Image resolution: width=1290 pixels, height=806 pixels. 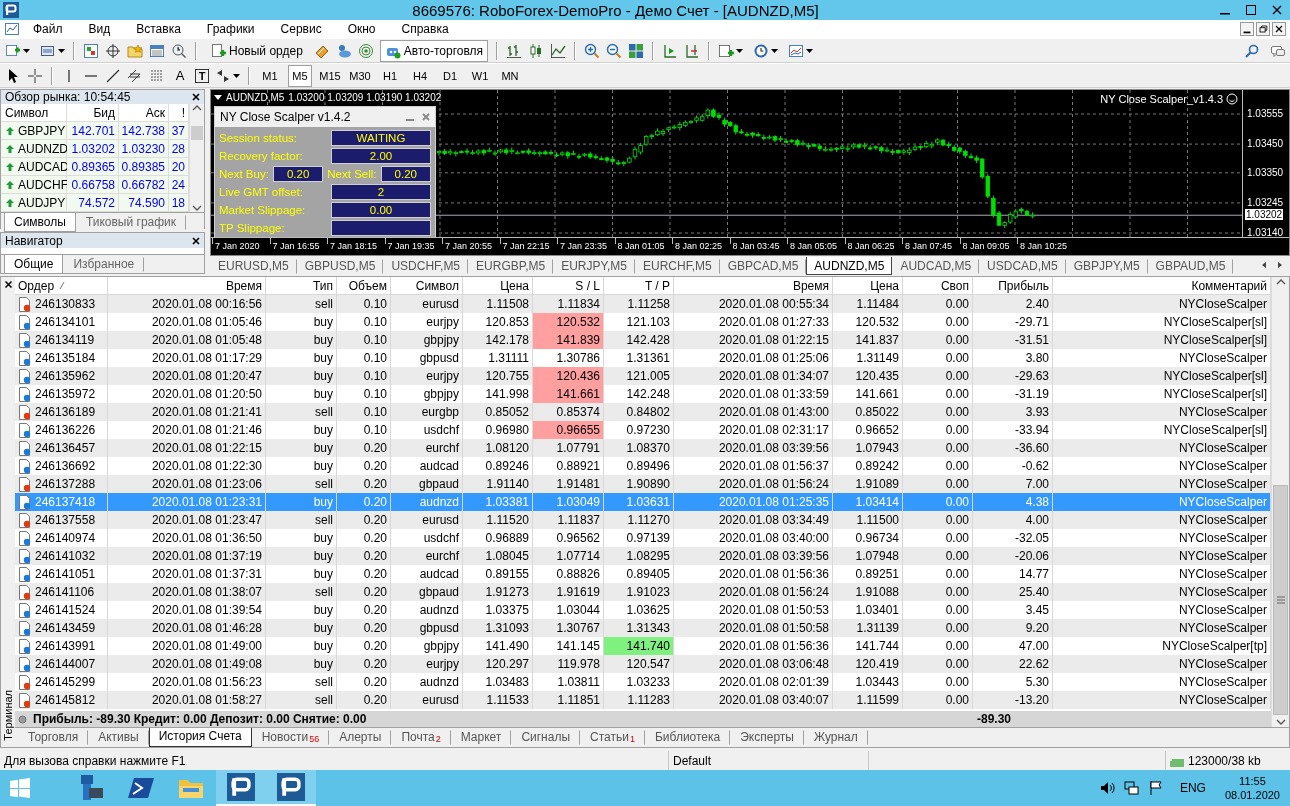 I want to click on tab: USDCHF,M5, so click(x=426, y=267).